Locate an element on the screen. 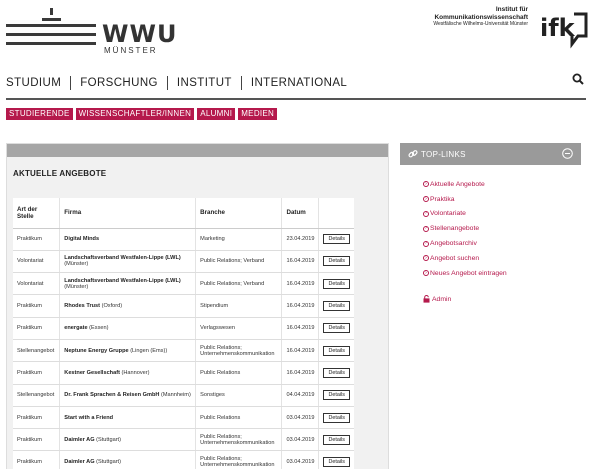 The image size is (600, 469). sidebar-link-label: Neues Angebot eintragen is located at coordinates (468, 273).